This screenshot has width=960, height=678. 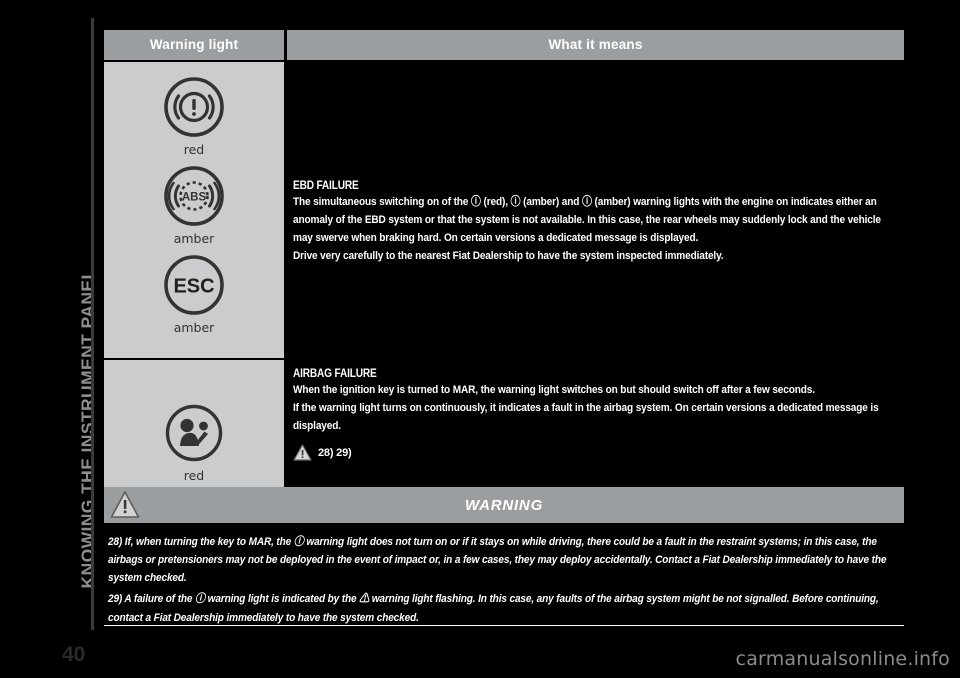 What do you see at coordinates (504, 625) in the screenshot?
I see `footer-divider` at bounding box center [504, 625].